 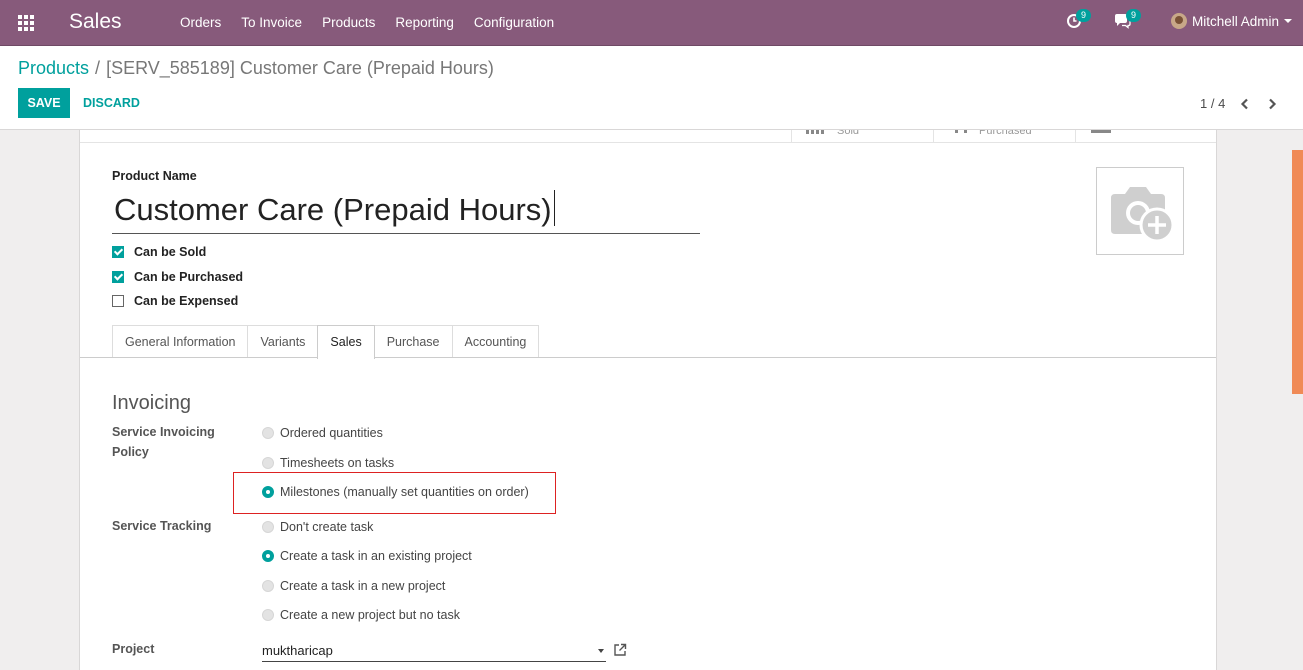 I want to click on tracking-radio-existing-project, so click(x=268, y=556).